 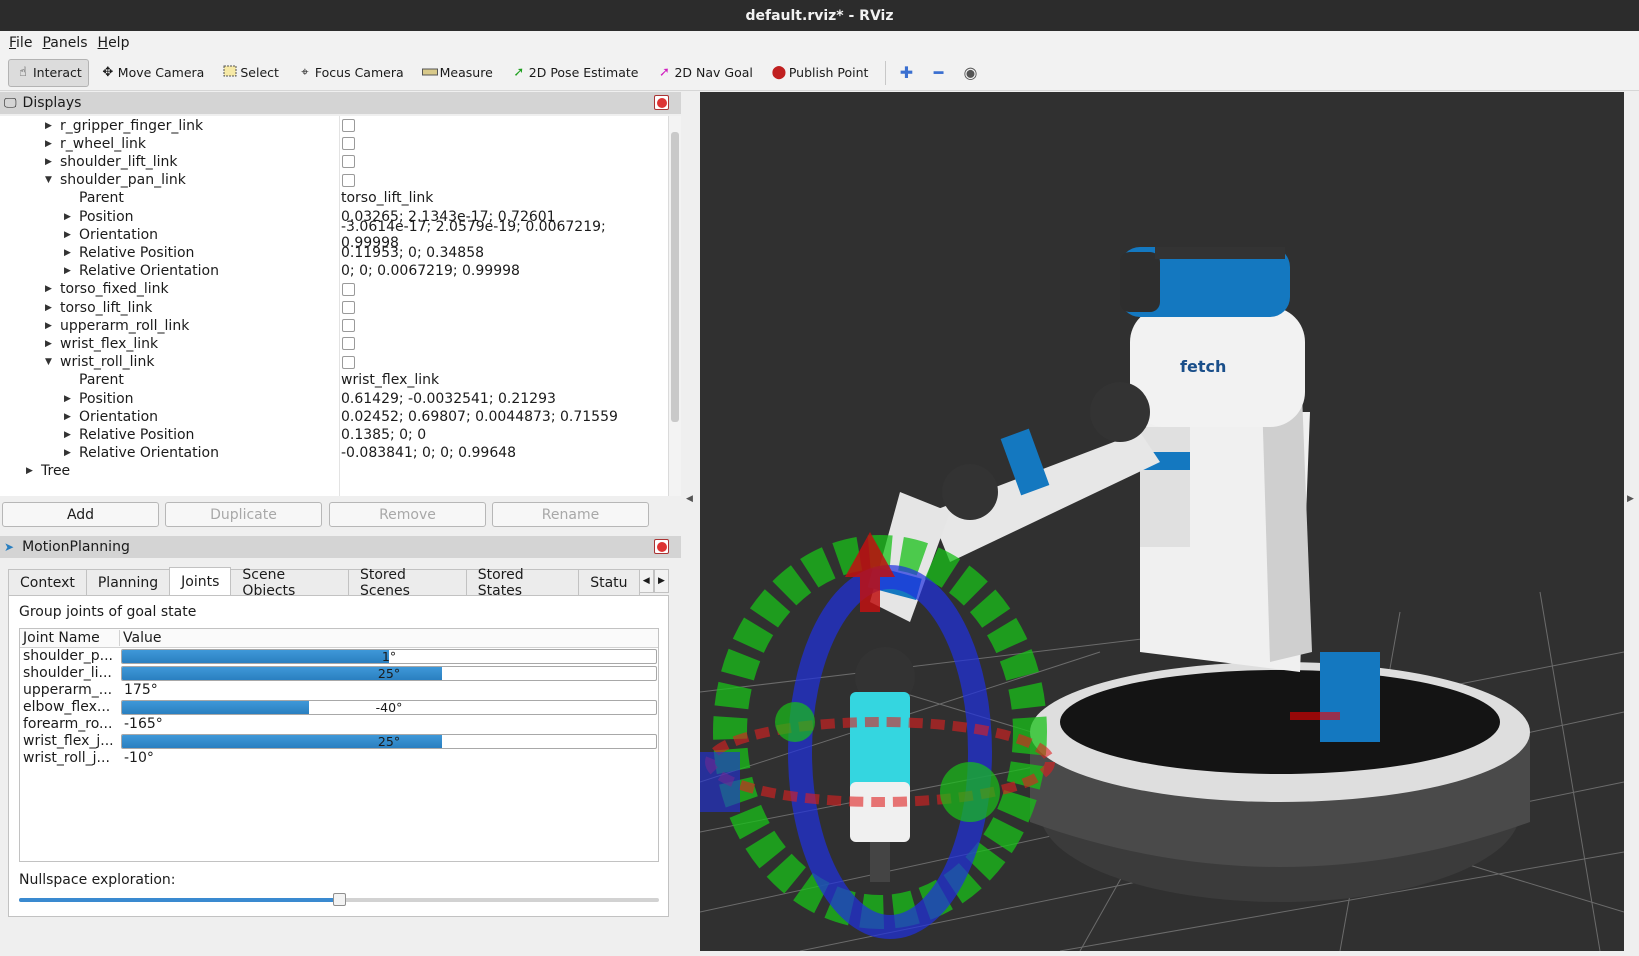 What do you see at coordinates (243, 514) in the screenshot?
I see `duplicate-display-button: Duplicate` at bounding box center [243, 514].